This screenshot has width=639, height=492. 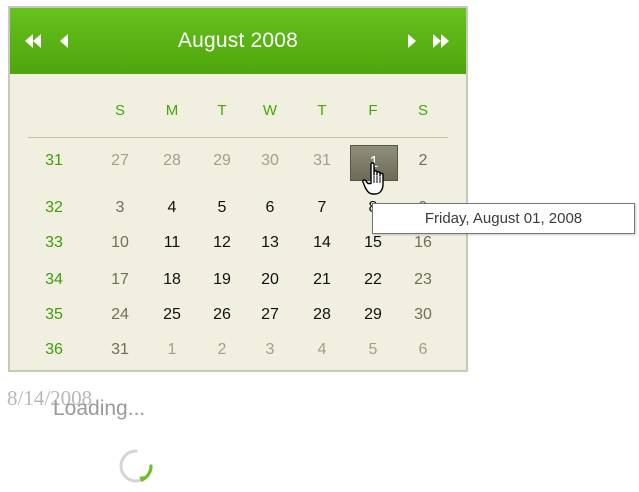 I want to click on day-cell: 12, so click(x=222, y=243).